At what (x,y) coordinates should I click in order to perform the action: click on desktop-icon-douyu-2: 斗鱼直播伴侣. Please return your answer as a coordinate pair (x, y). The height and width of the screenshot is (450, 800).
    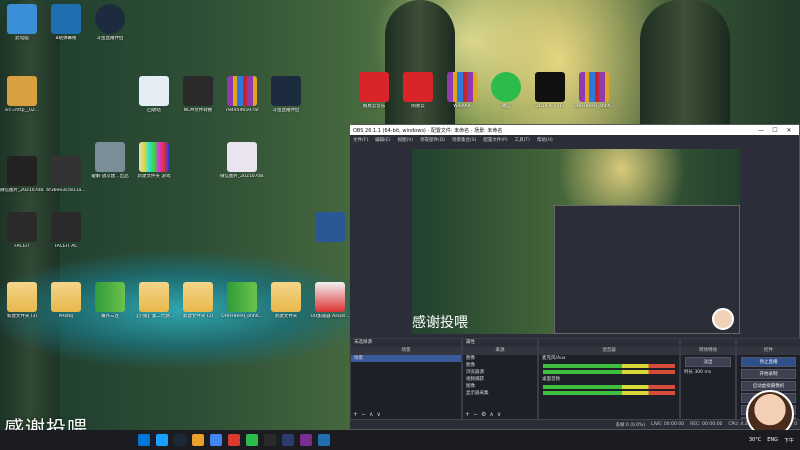
    Looking at the image, I should click on (286, 95).